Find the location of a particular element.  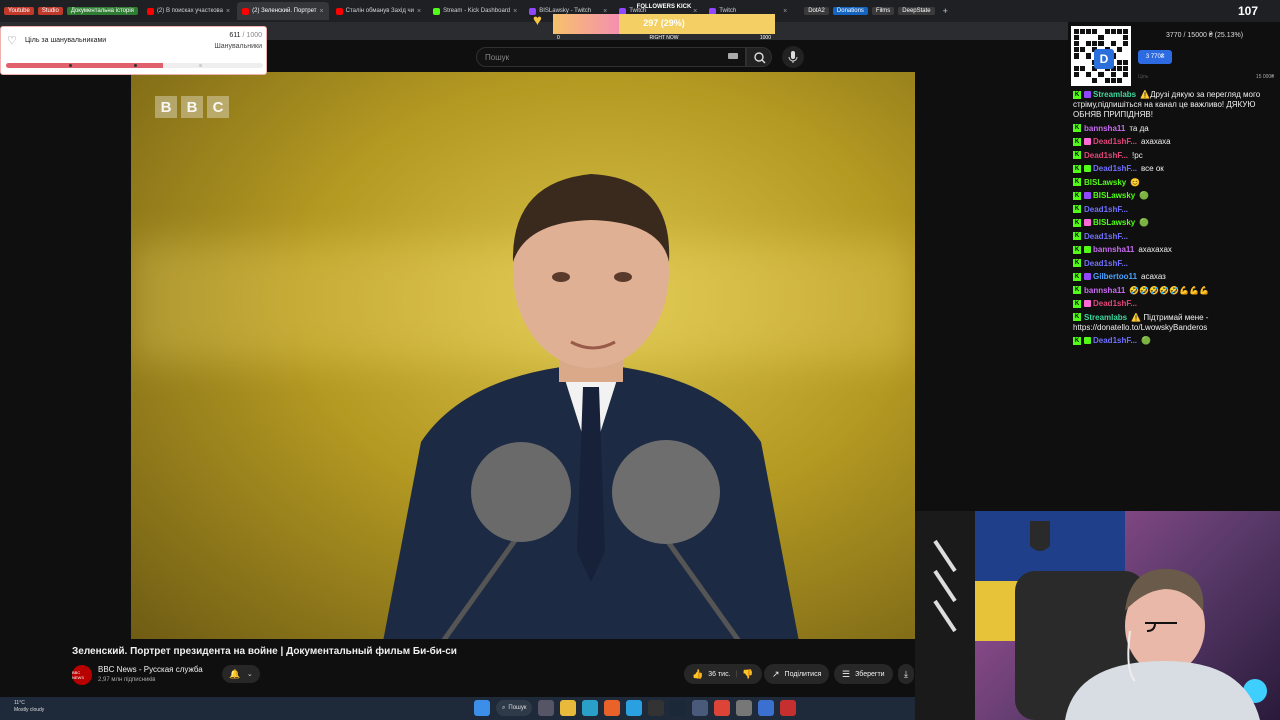

user-badge-icon is located at coordinates (1087, 142).